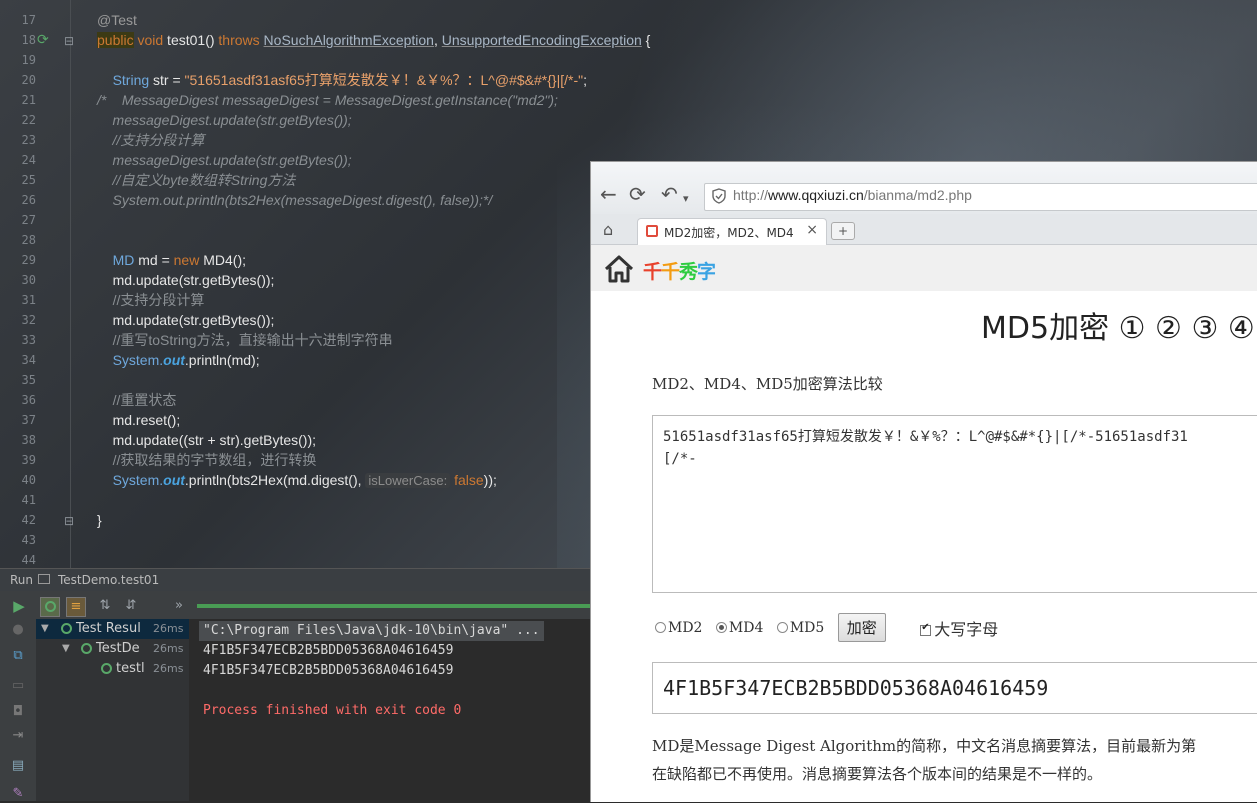 This screenshot has width=1257, height=803. What do you see at coordinates (86, 648) in the screenshot?
I see `pass-icon` at bounding box center [86, 648].